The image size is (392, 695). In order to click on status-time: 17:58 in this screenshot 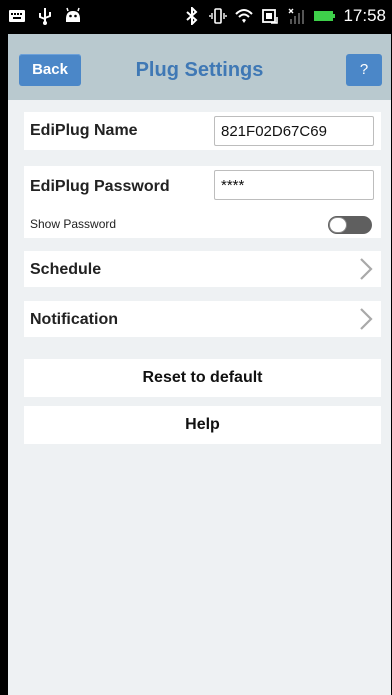, I will do `click(364, 15)`.